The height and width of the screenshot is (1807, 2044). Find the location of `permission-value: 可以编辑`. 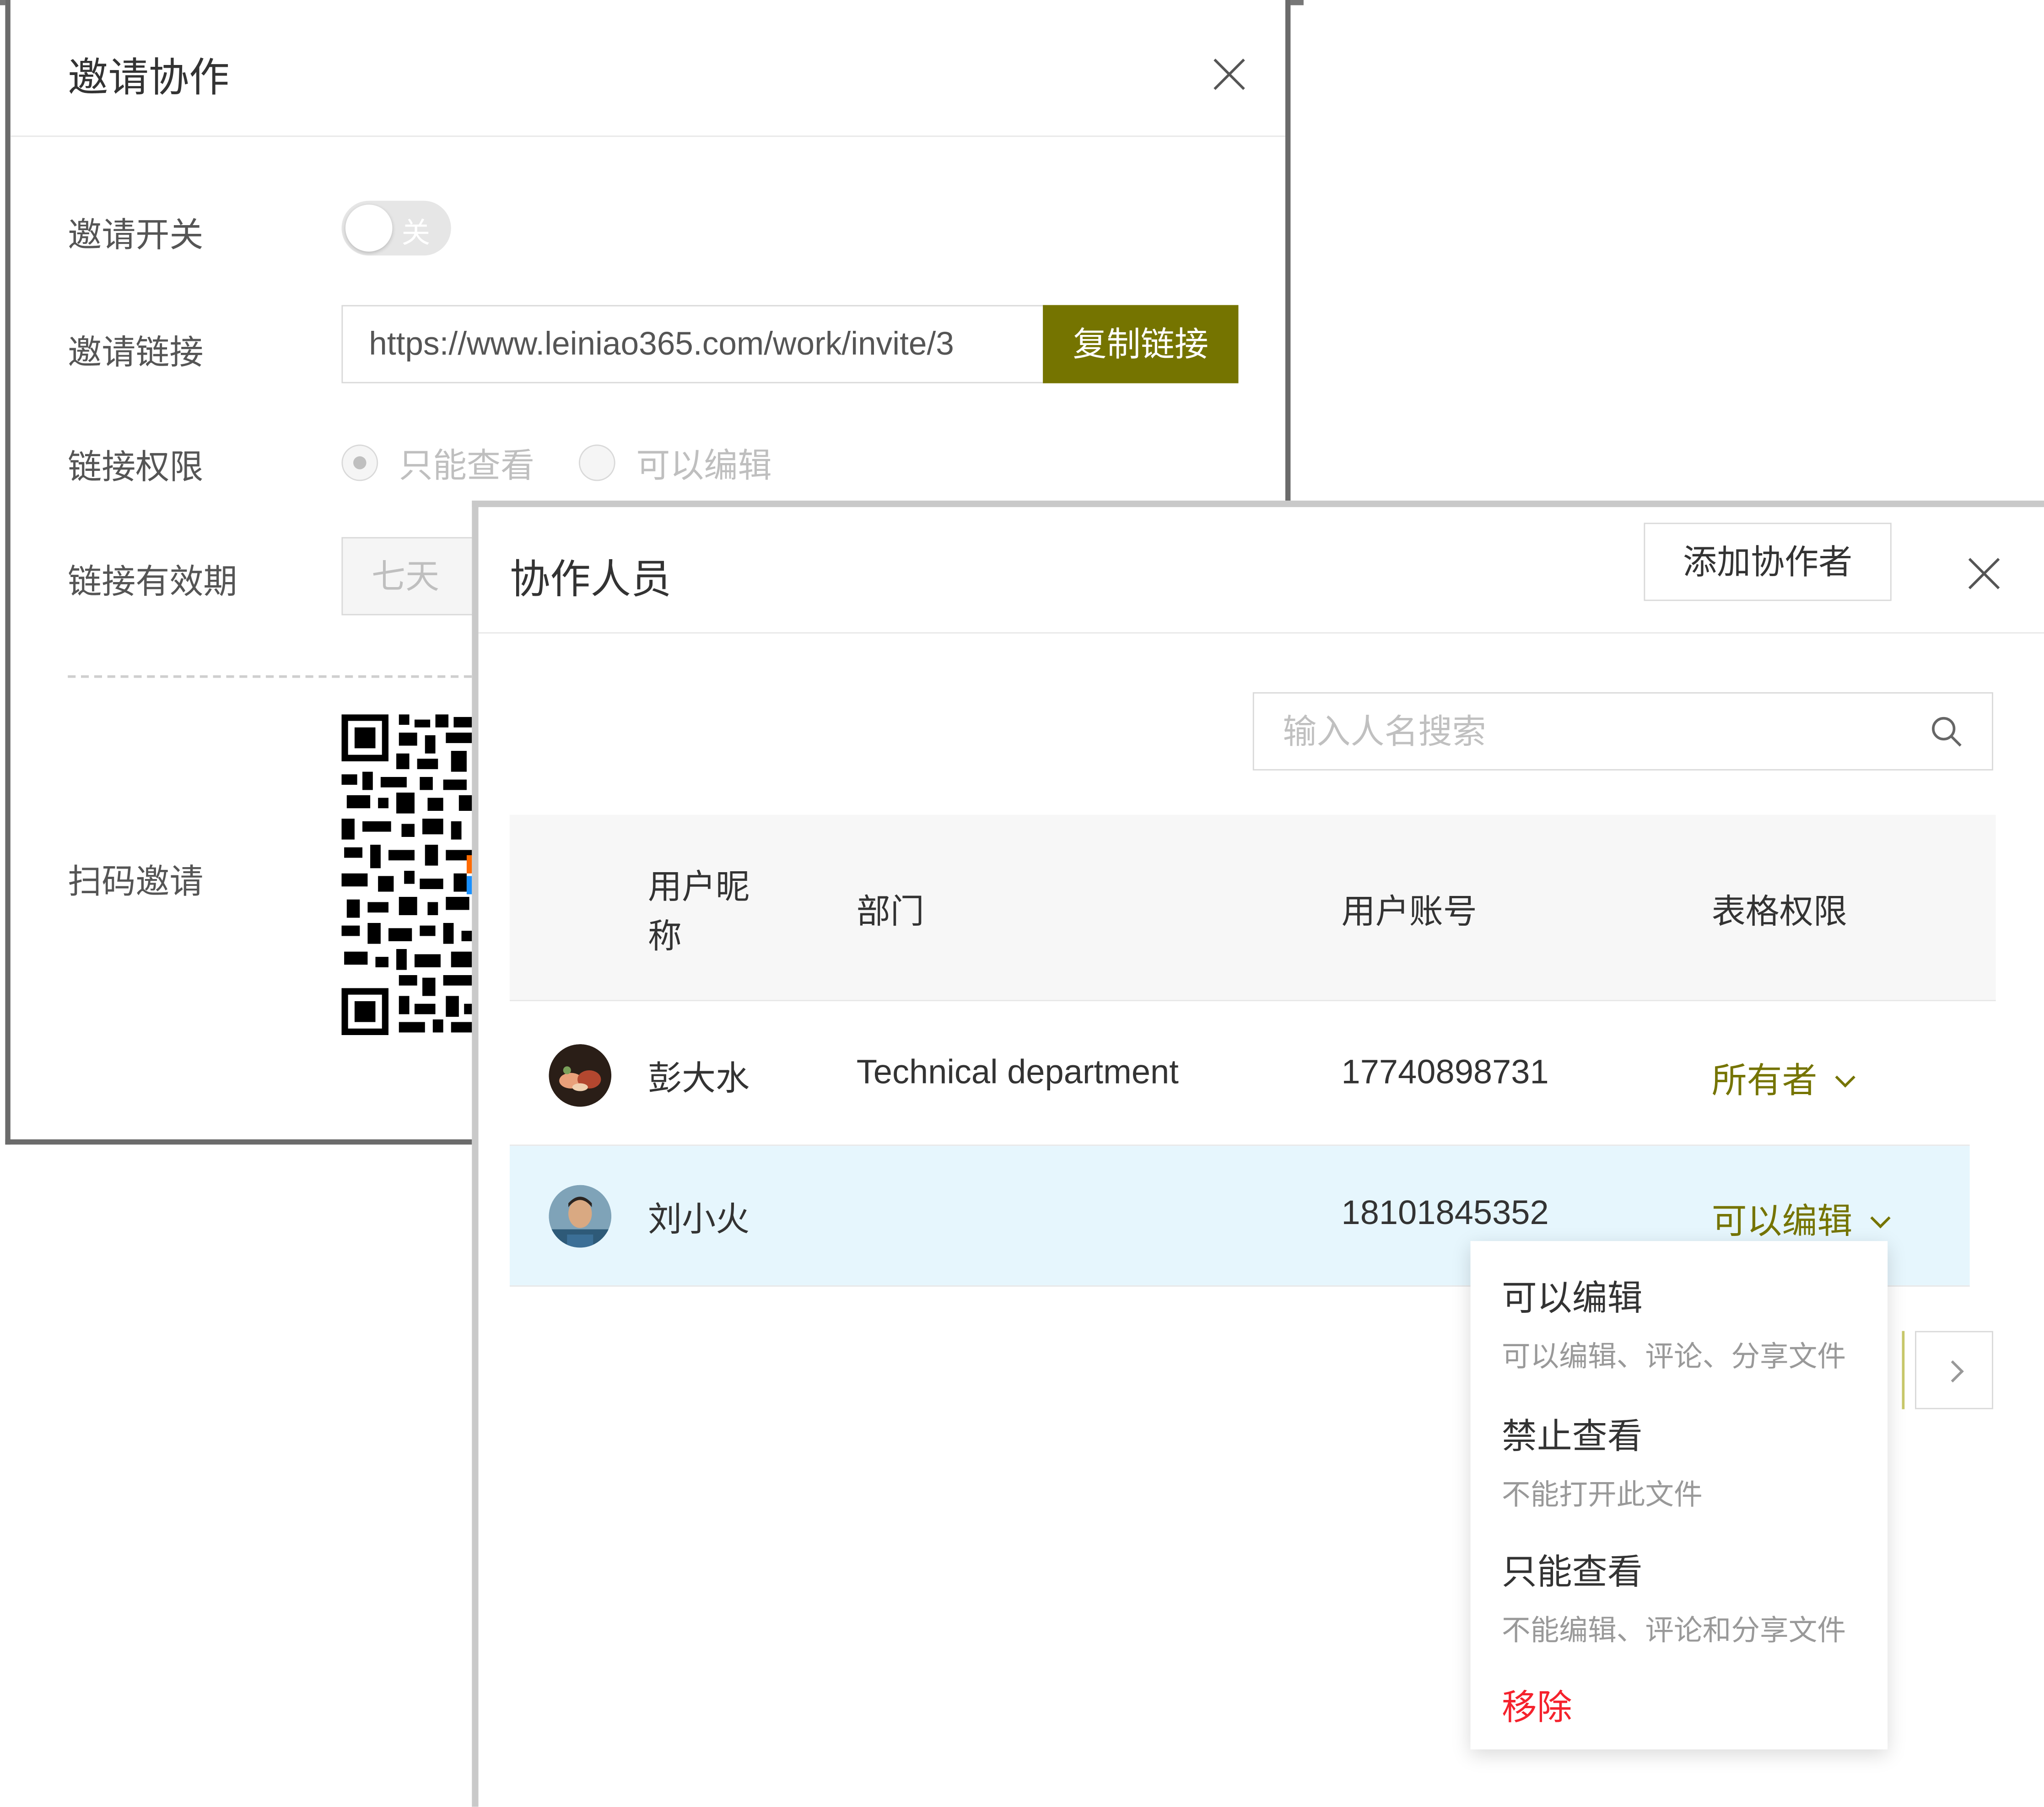

permission-value: 可以编辑 is located at coordinates (1782, 1222).